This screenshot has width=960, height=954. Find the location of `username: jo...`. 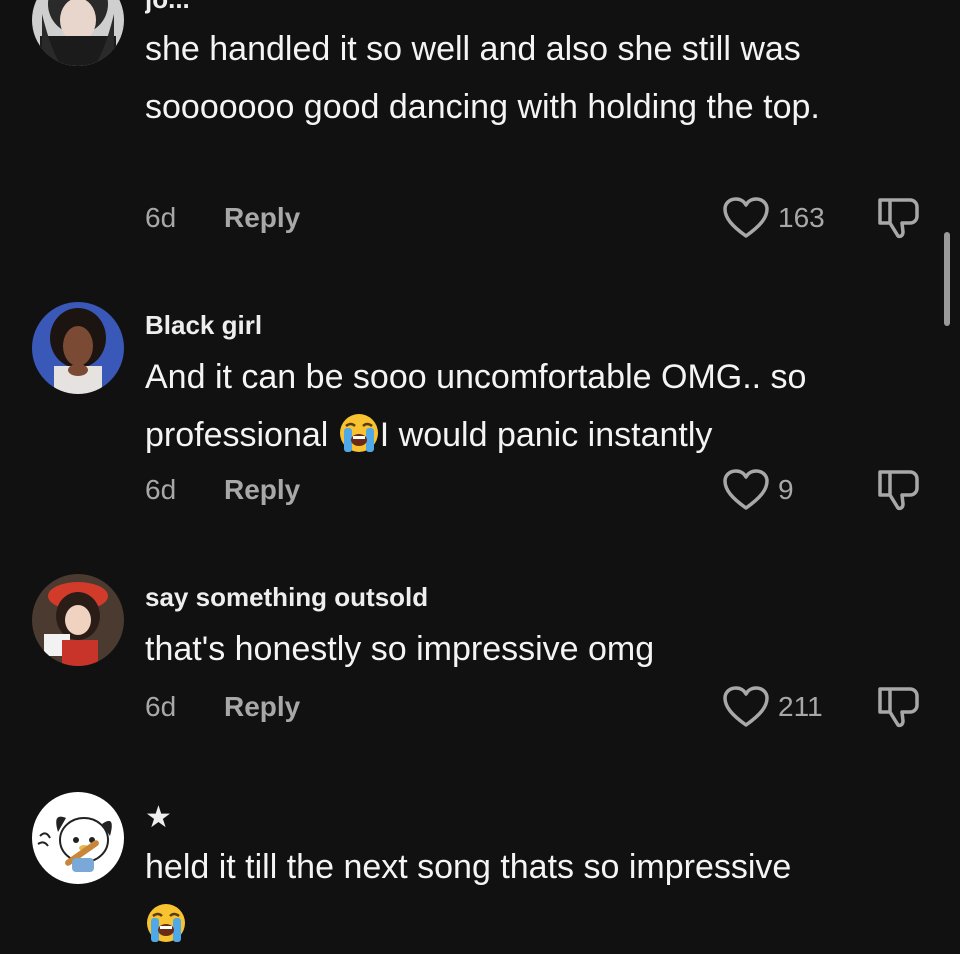

username: jo... is located at coordinates (167, 7).